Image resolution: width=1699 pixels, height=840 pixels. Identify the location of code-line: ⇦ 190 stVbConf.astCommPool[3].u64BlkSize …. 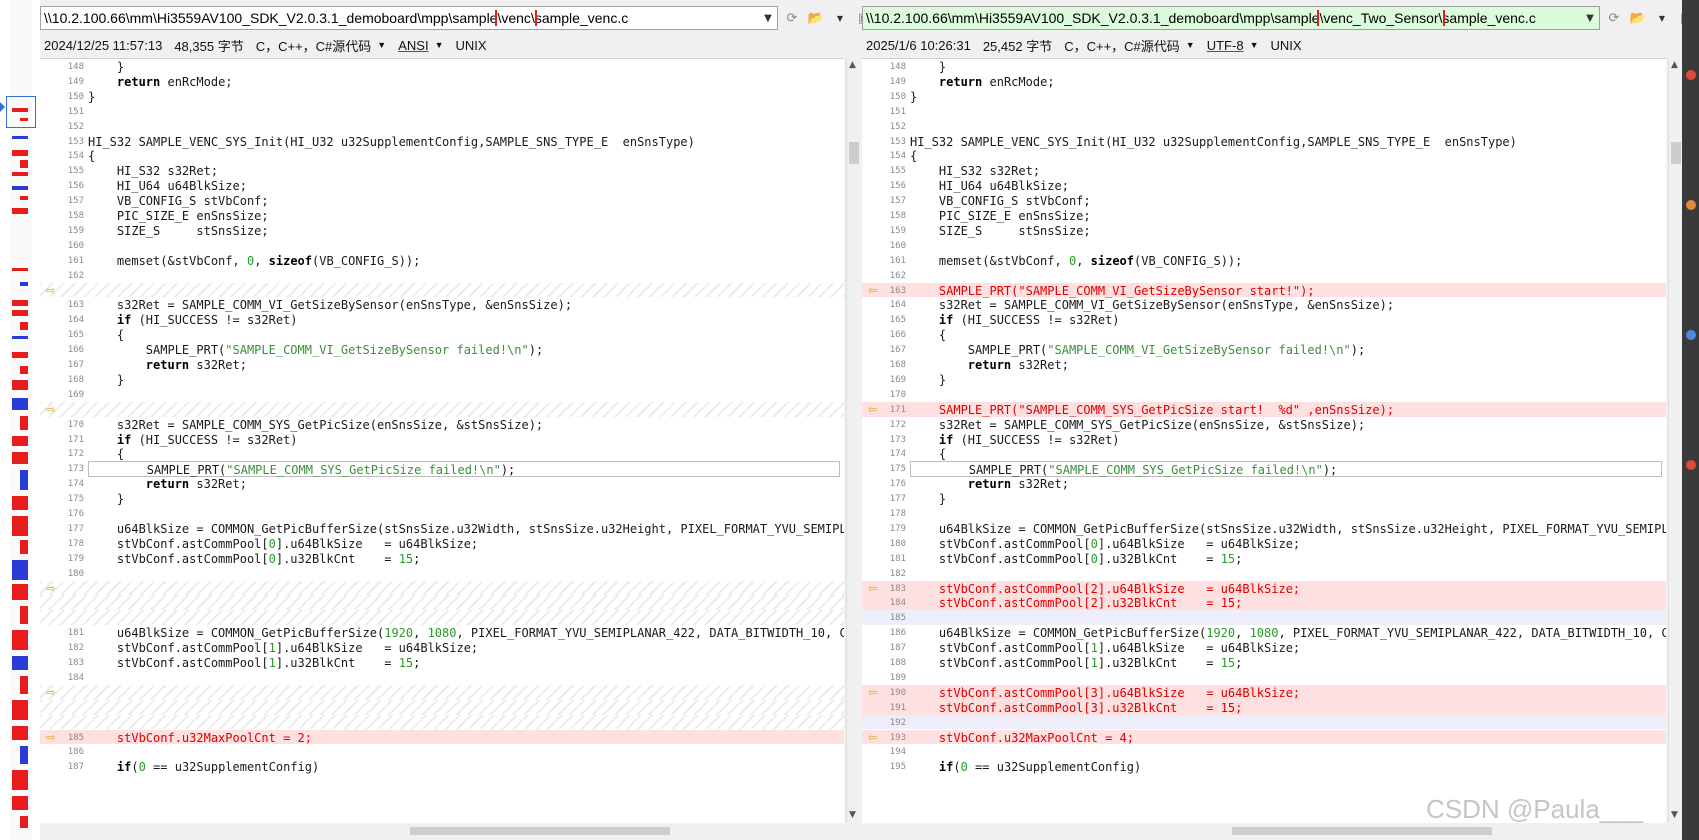
(1264, 692).